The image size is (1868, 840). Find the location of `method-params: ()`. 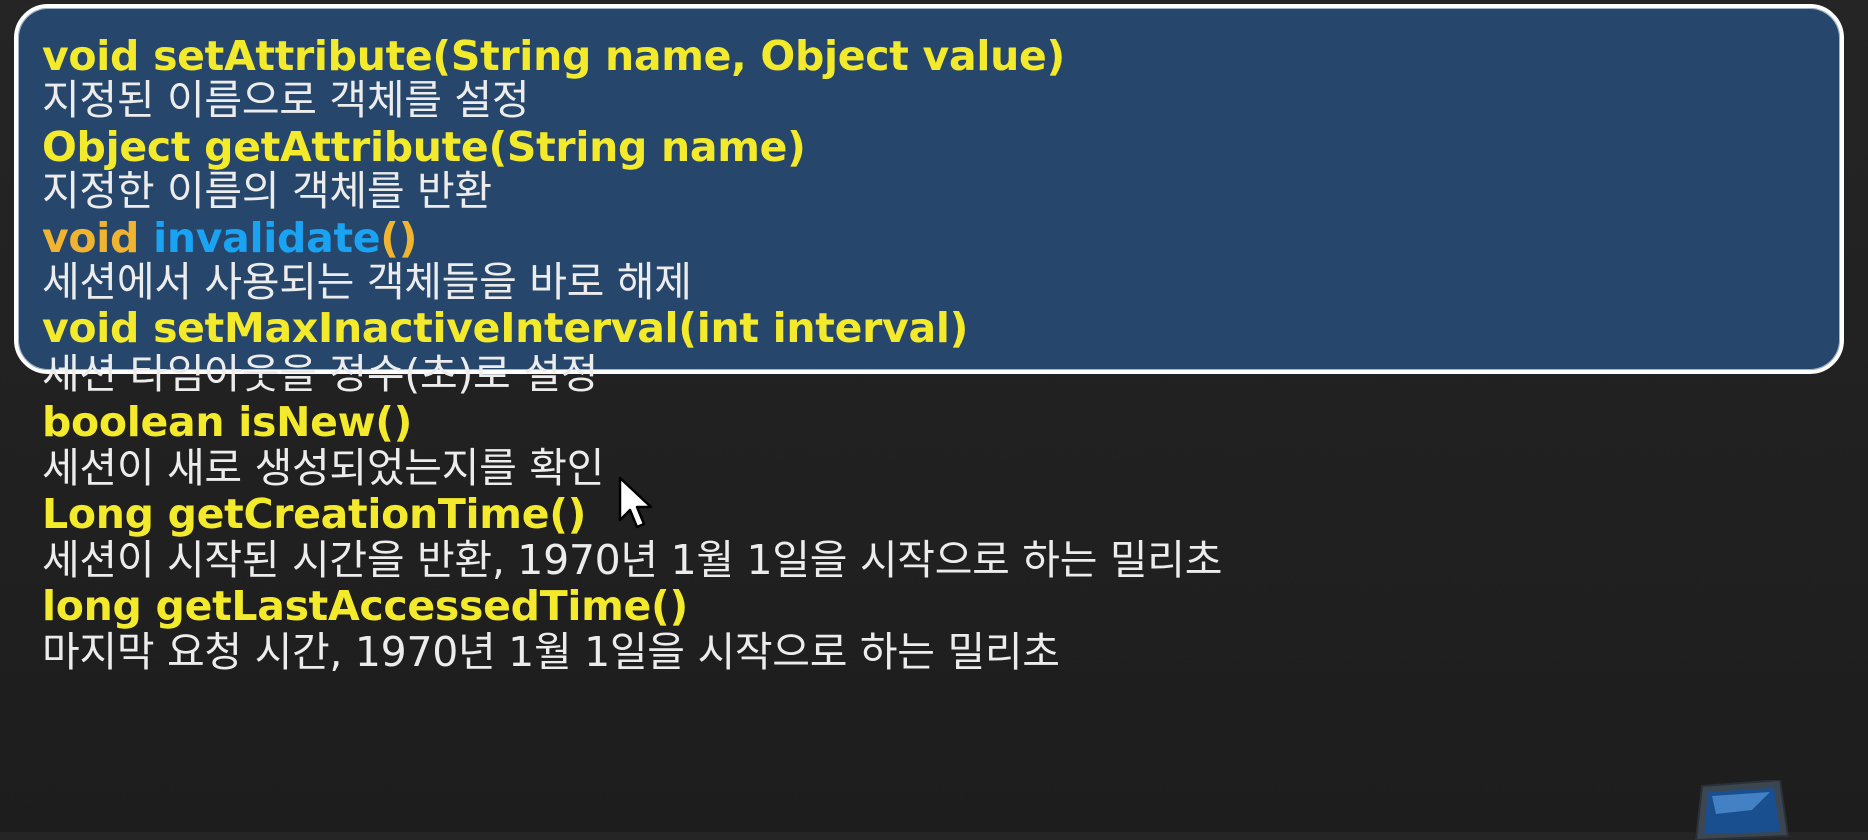

method-params: () is located at coordinates (399, 238).